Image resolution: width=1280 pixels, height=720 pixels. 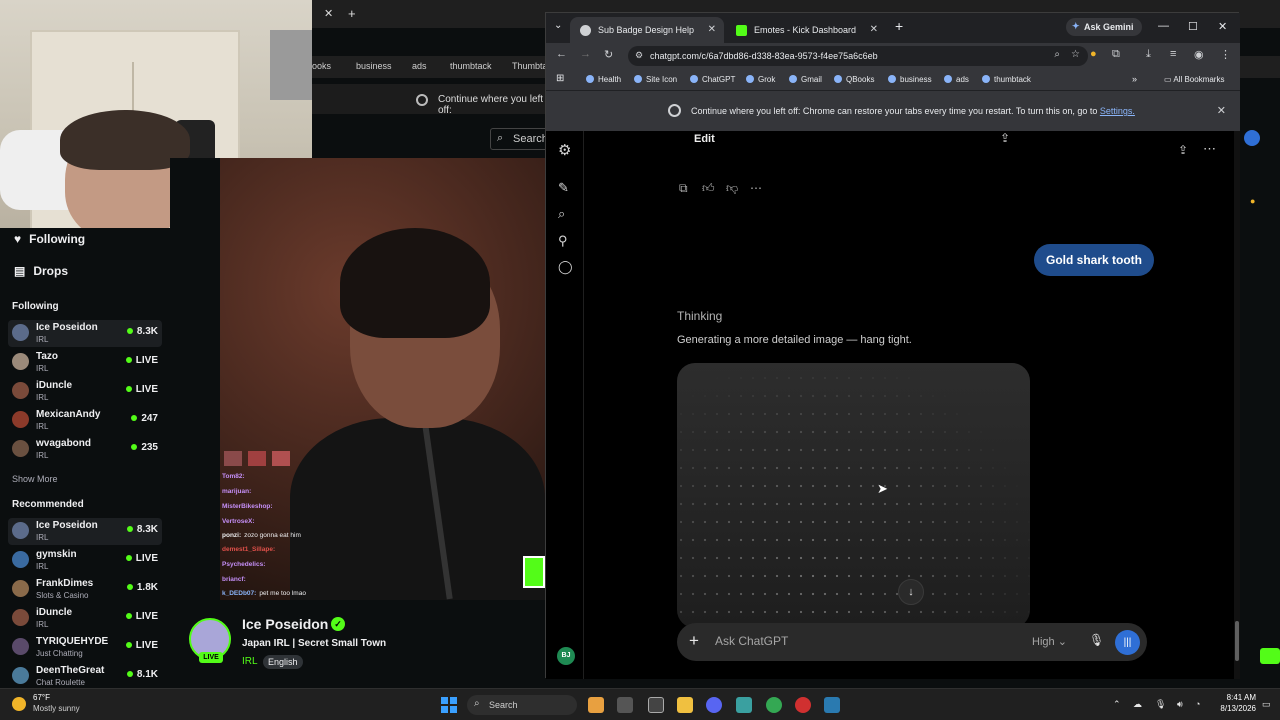 What do you see at coordinates (585, 54) in the screenshot?
I see `forward-icon: →` at bounding box center [585, 54].